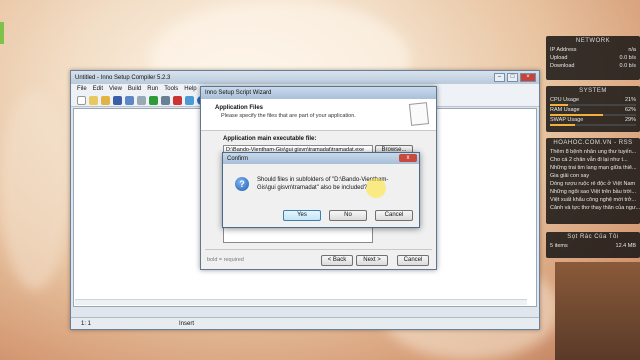  What do you see at coordinates (376, 188) in the screenshot?
I see `cursor-highlight` at bounding box center [376, 188].